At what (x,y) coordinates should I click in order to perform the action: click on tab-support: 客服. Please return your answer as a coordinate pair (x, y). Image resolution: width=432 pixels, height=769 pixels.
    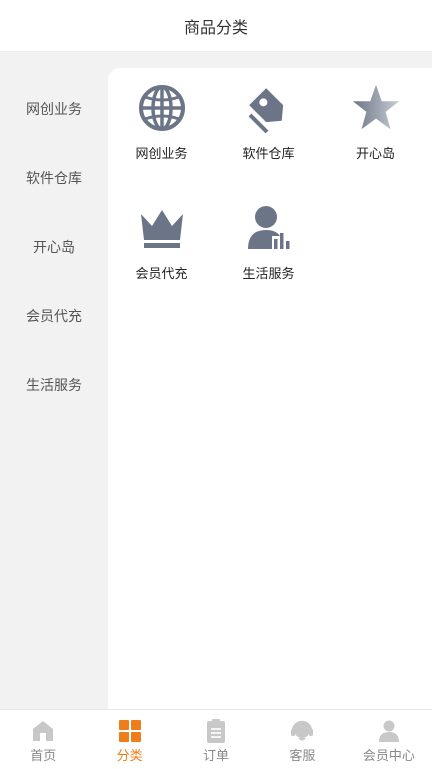
    Looking at the image, I should click on (302, 739).